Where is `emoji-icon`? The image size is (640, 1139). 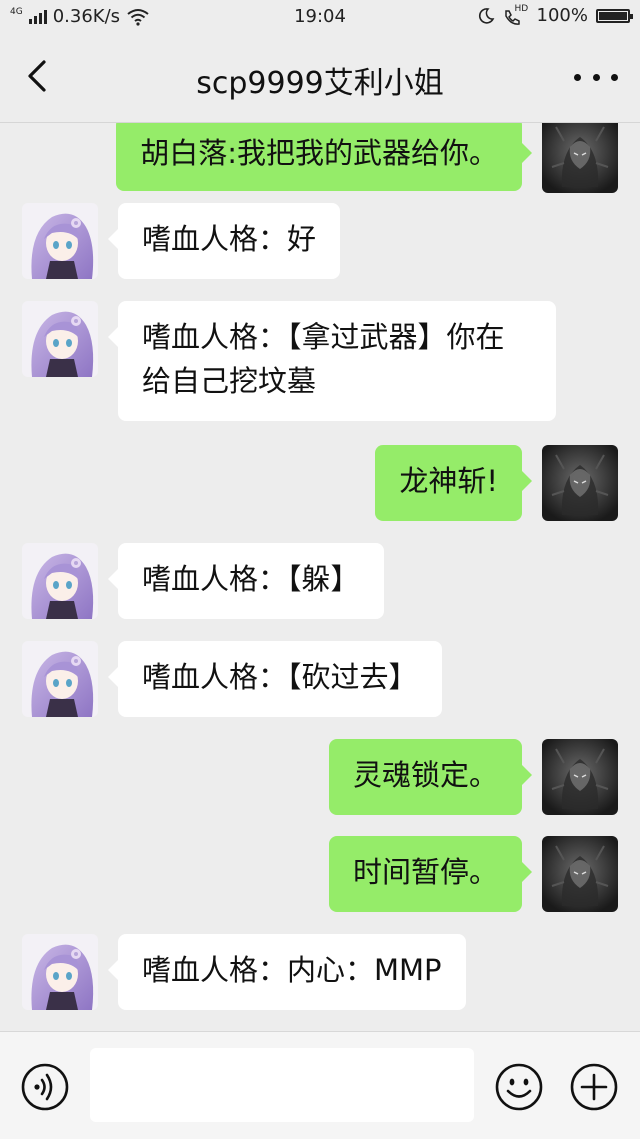 emoji-icon is located at coordinates (519, 1087).